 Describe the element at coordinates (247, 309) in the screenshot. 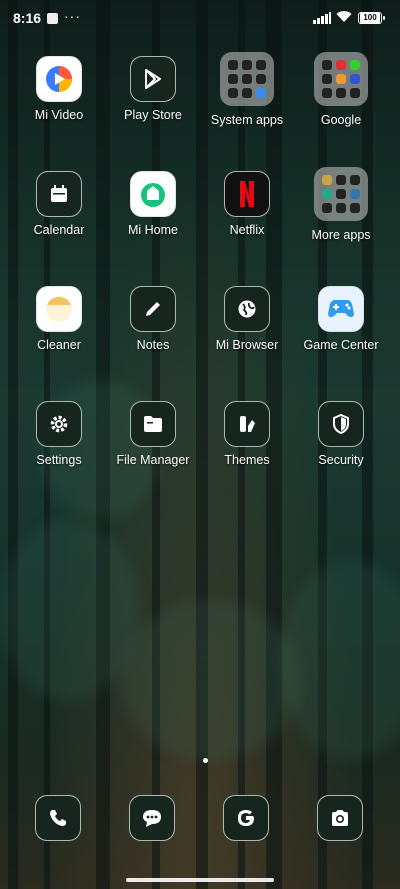

I see `globe-icon` at that location.